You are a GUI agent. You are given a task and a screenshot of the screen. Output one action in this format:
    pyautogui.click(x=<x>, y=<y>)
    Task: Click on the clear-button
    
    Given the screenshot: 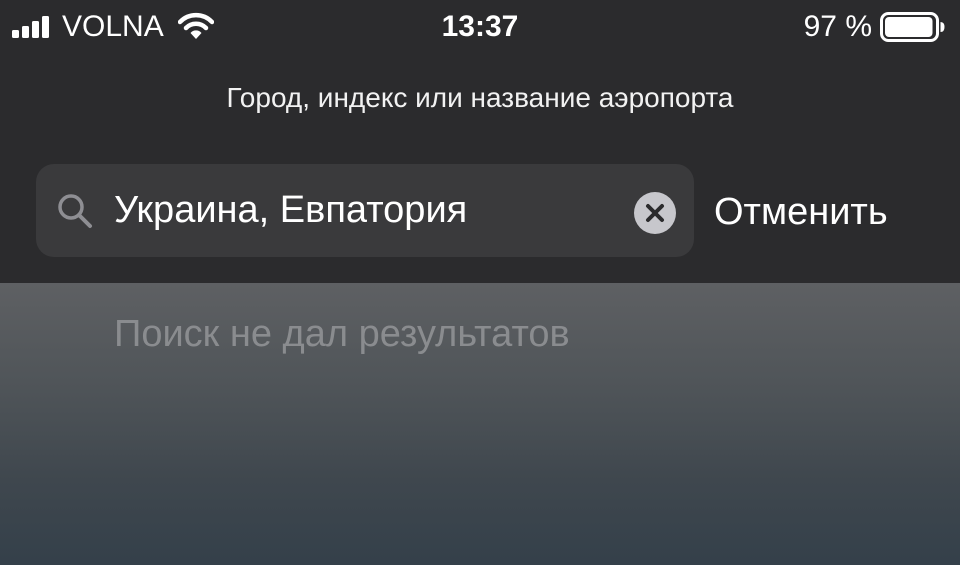 What is the action you would take?
    pyautogui.click(x=655, y=213)
    